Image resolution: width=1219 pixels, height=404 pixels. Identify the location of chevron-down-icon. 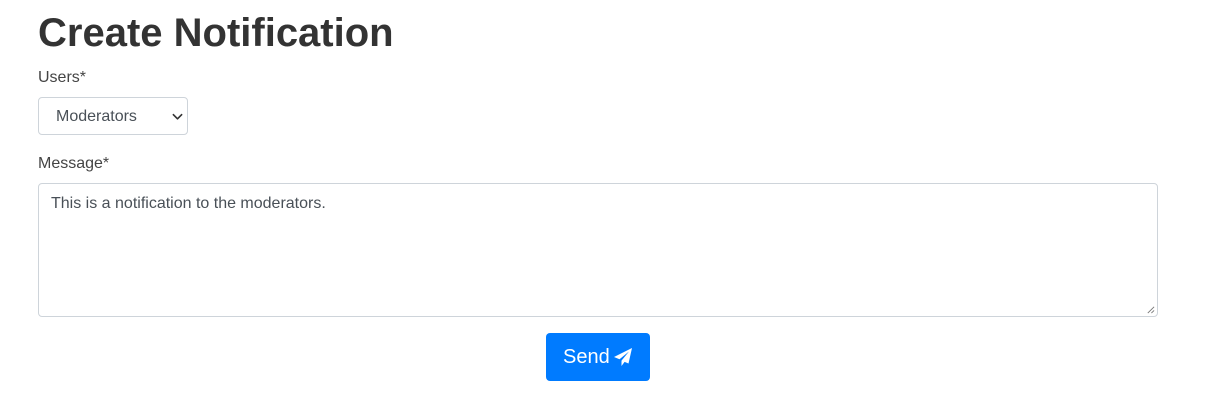
(177, 116).